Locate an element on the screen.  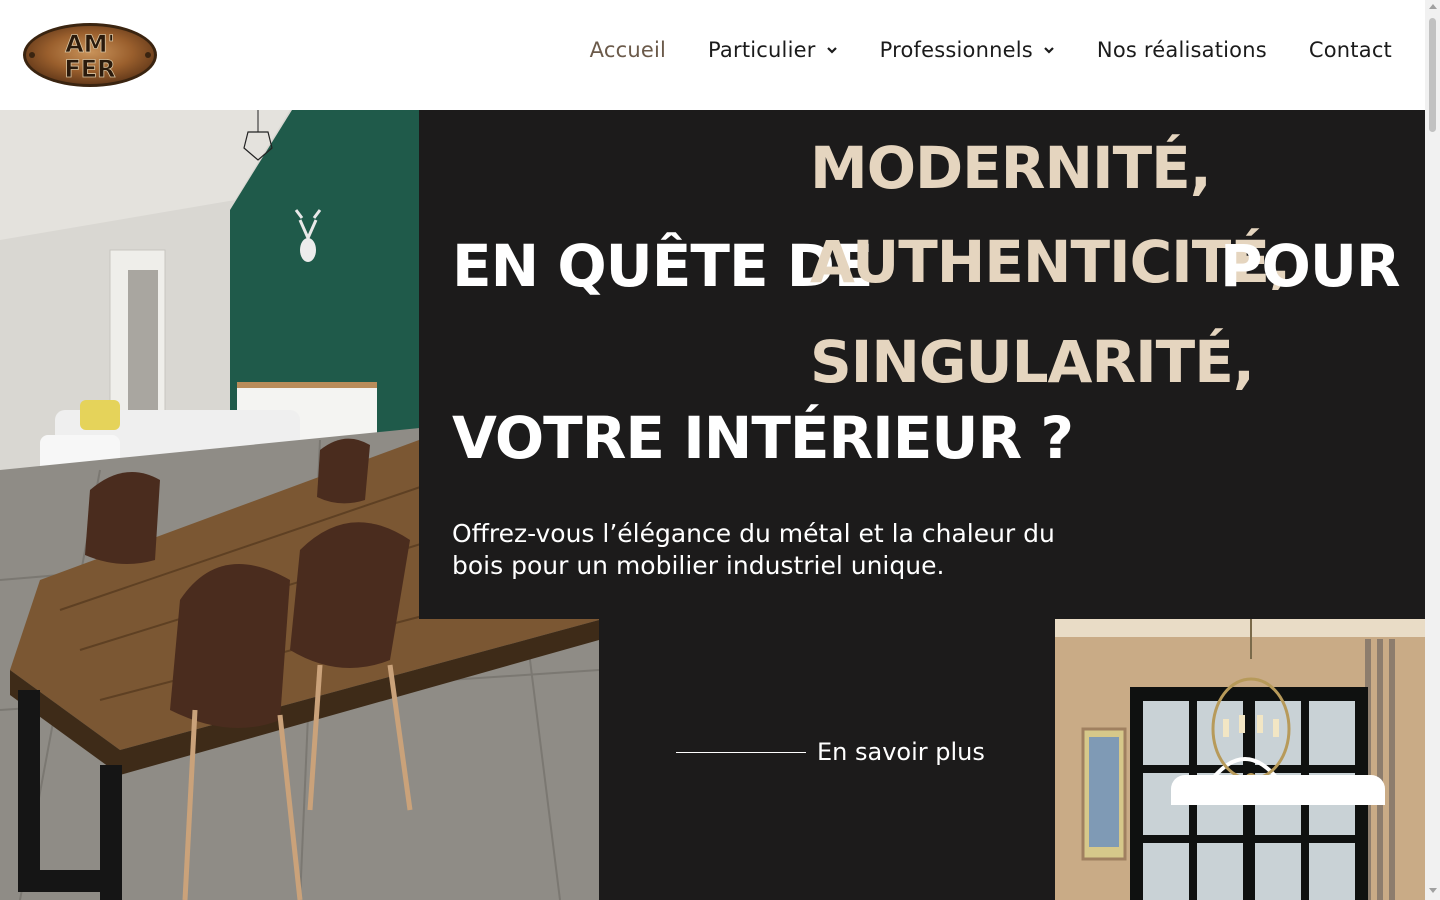
nav-item-accueil: Accueil is located at coordinates (628, 50).